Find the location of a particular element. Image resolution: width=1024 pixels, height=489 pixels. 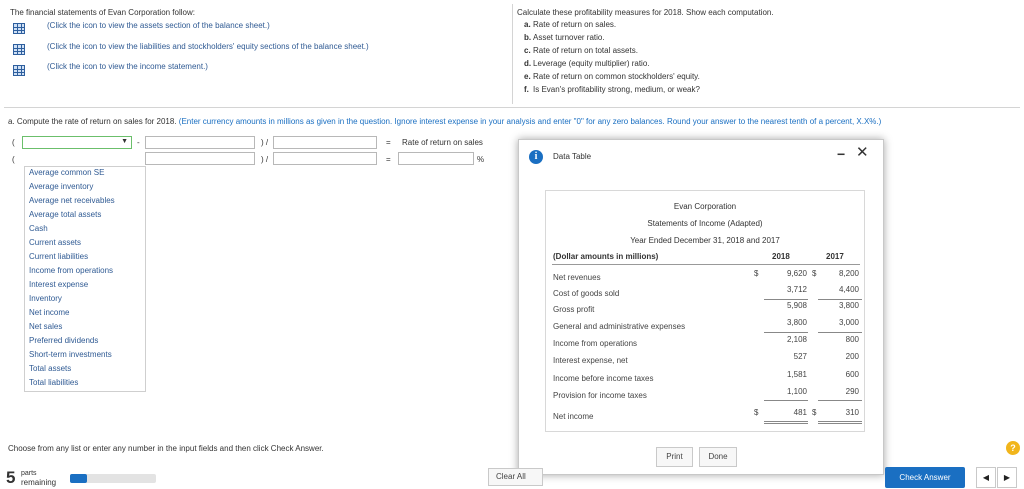

result-percent-input is located at coordinates (436, 158).